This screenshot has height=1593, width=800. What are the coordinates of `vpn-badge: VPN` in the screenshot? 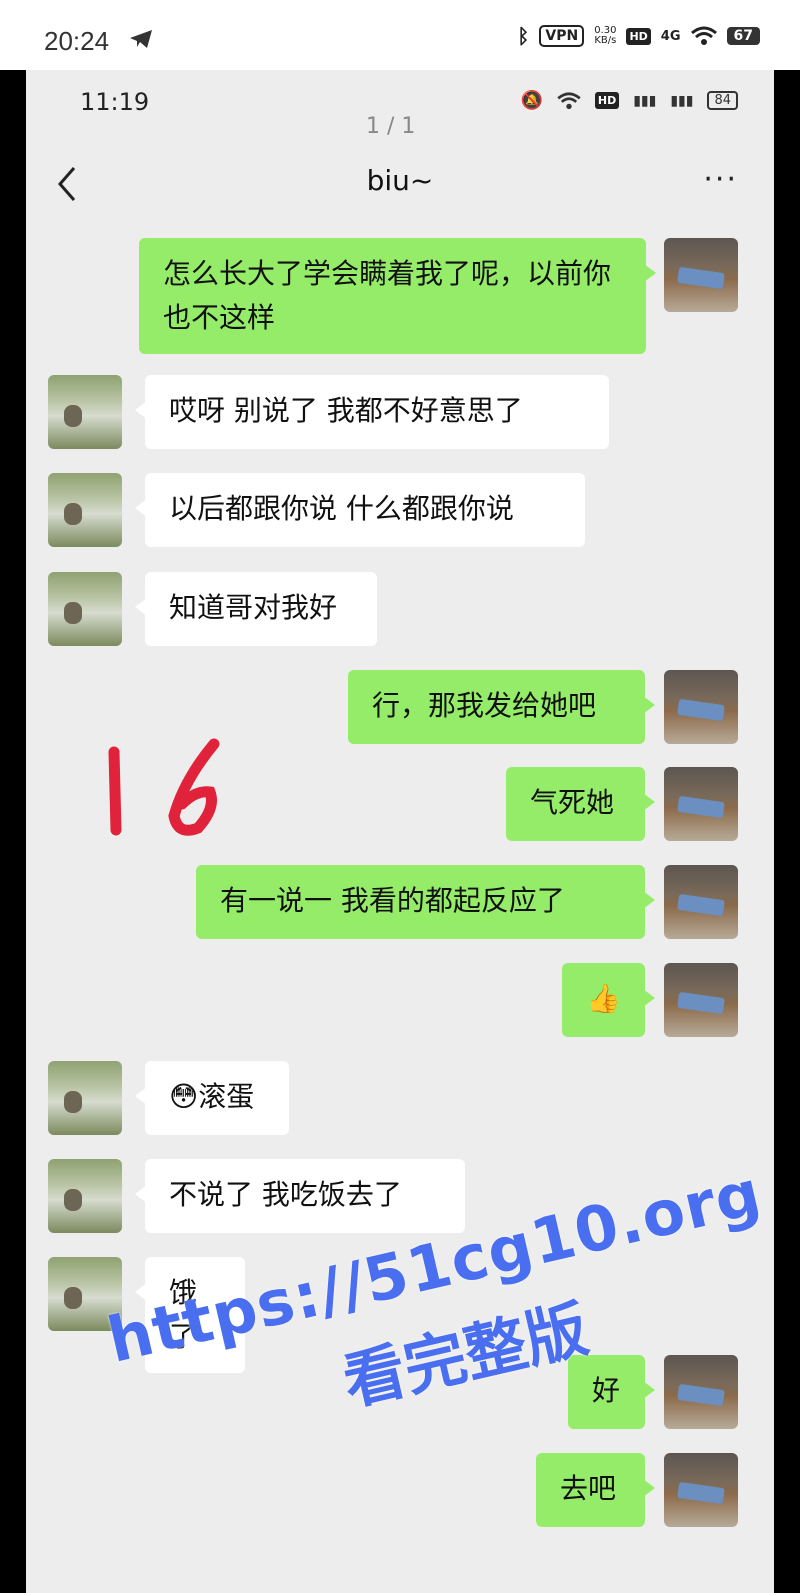 It's located at (562, 36).